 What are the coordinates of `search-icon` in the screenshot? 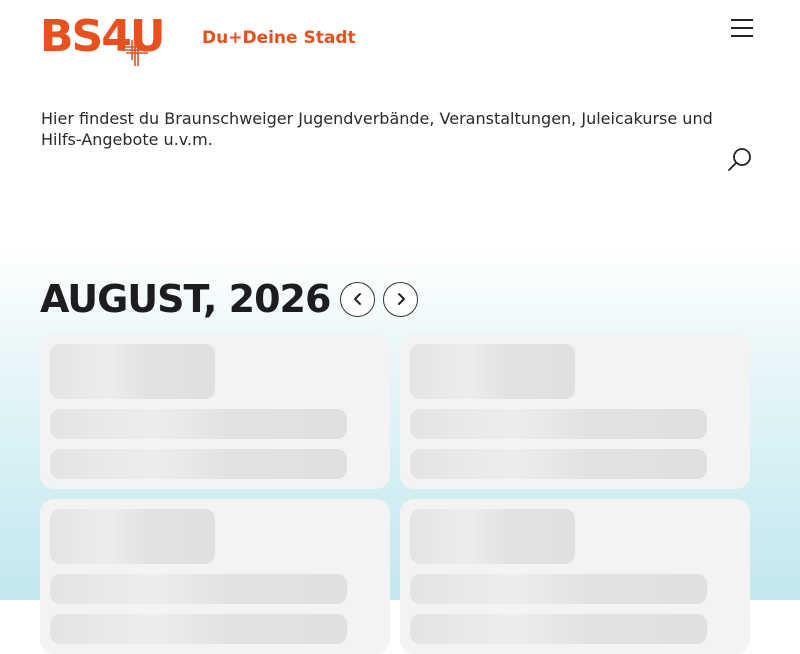 It's located at (739, 159).